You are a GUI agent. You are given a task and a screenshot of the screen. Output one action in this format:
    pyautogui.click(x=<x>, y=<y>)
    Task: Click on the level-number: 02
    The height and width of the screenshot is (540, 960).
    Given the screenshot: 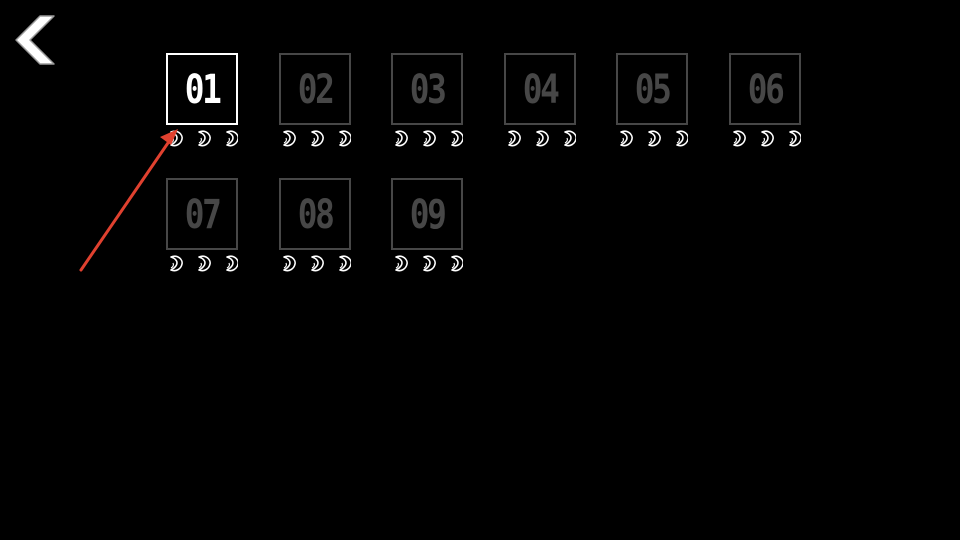 What is the action you would take?
    pyautogui.click(x=316, y=90)
    